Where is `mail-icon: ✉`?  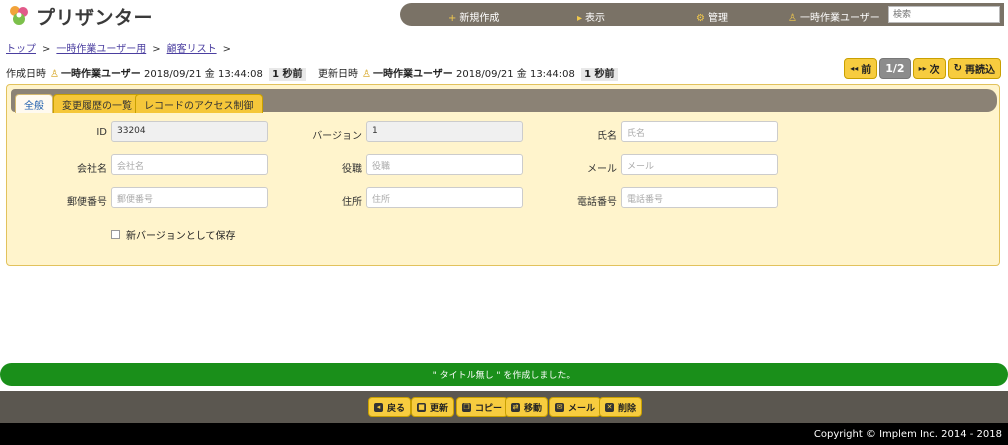
mail-icon: ✉ is located at coordinates (559, 407).